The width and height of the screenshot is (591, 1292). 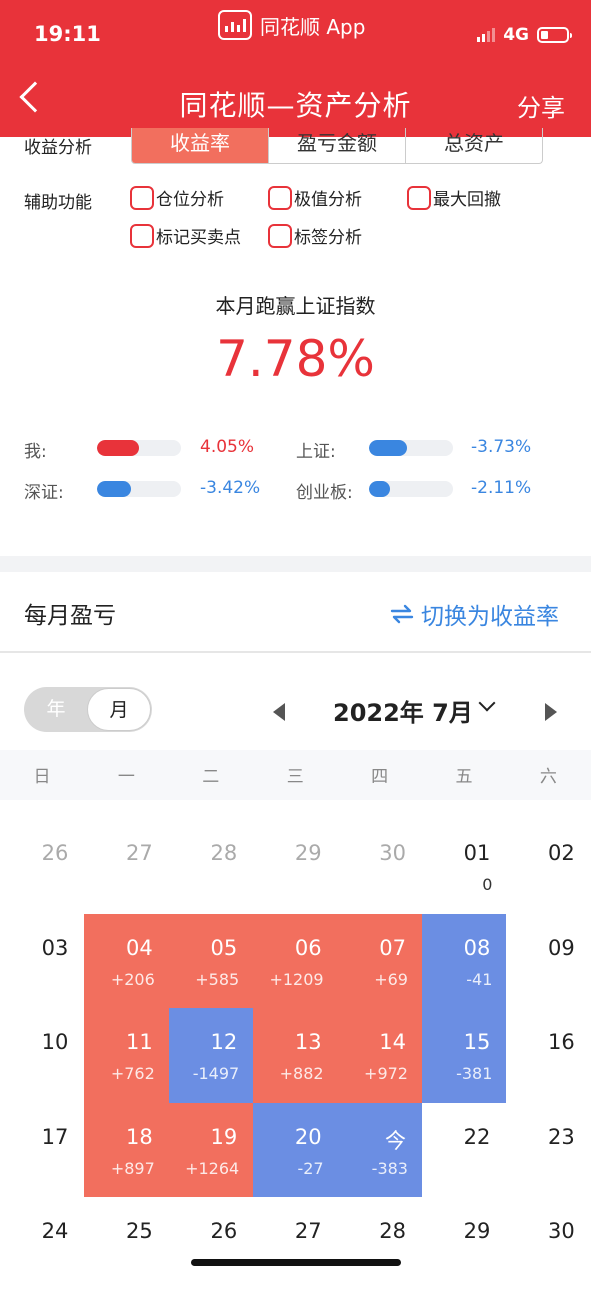 I want to click on day-number: 02, so click(x=561, y=853).